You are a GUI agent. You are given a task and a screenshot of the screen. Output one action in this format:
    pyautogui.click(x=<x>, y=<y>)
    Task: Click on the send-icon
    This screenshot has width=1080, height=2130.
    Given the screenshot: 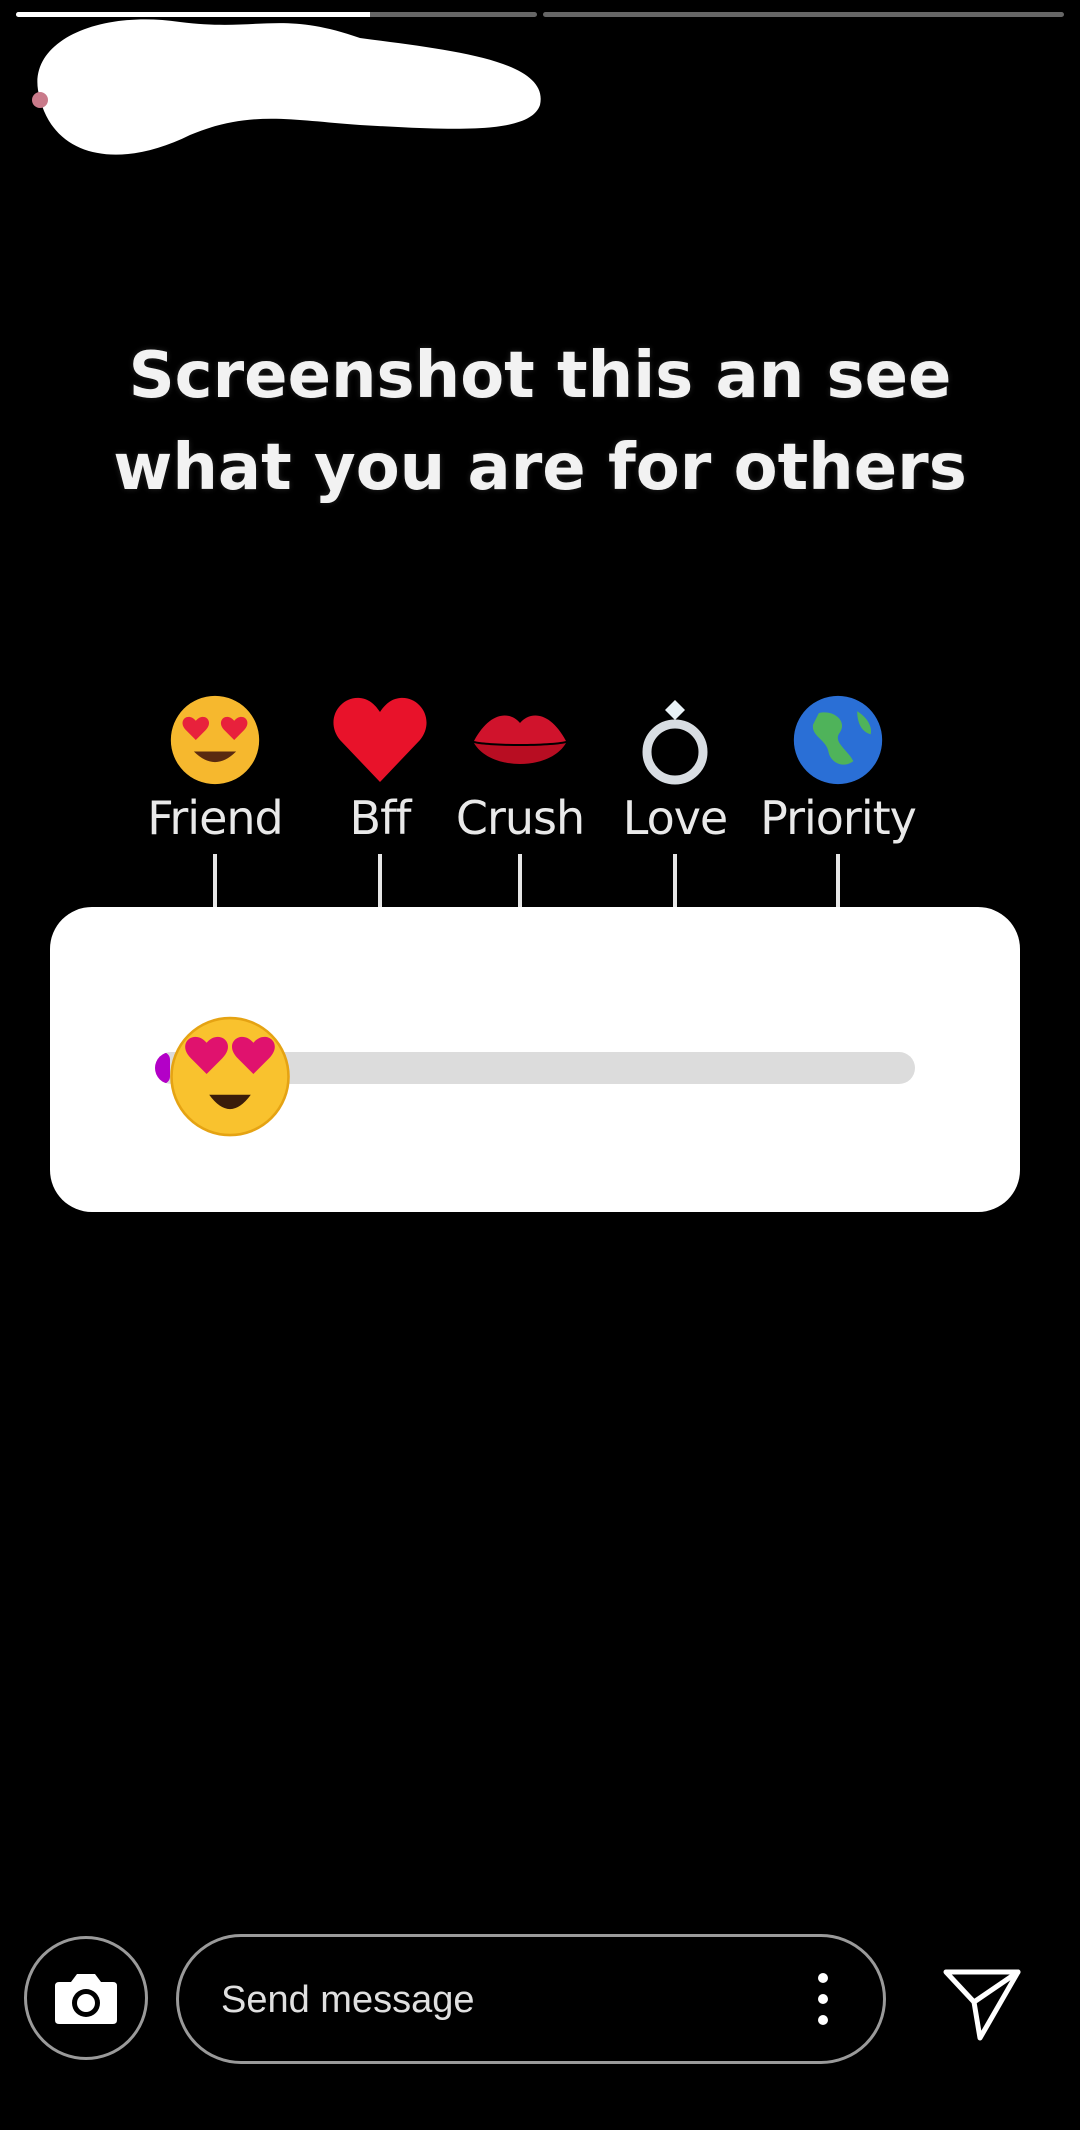 What is the action you would take?
    pyautogui.click(x=982, y=2002)
    